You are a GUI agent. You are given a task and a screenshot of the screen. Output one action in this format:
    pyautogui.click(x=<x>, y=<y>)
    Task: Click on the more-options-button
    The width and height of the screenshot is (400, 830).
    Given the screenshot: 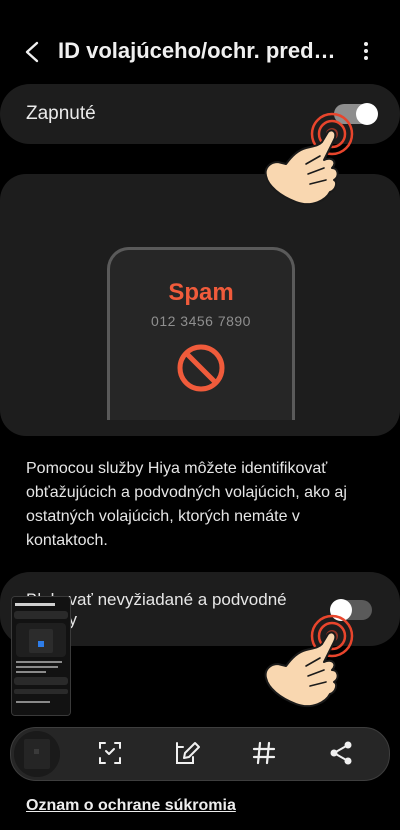 What is the action you would take?
    pyautogui.click(x=366, y=51)
    